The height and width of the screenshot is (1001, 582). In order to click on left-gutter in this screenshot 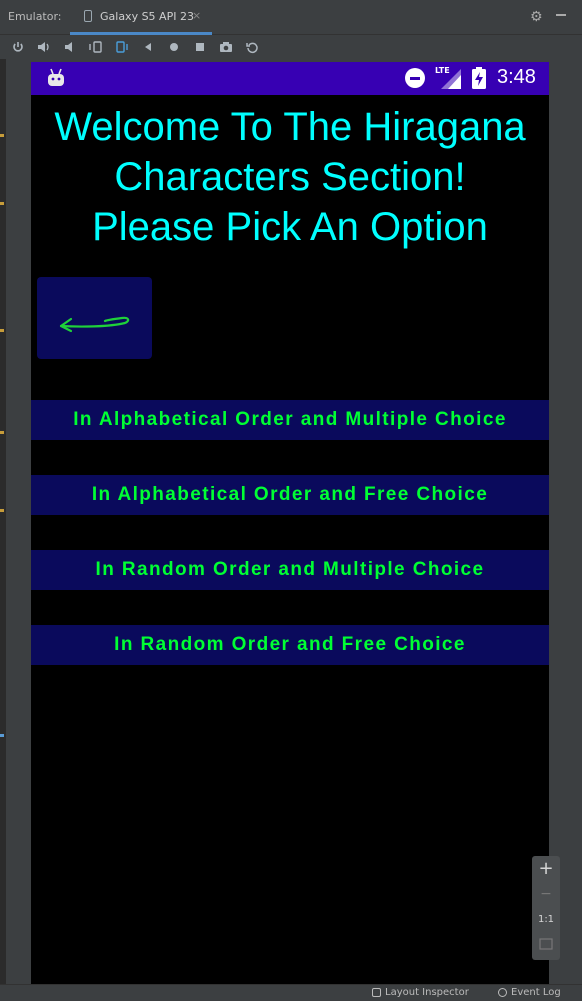, I will do `click(3, 521)`.